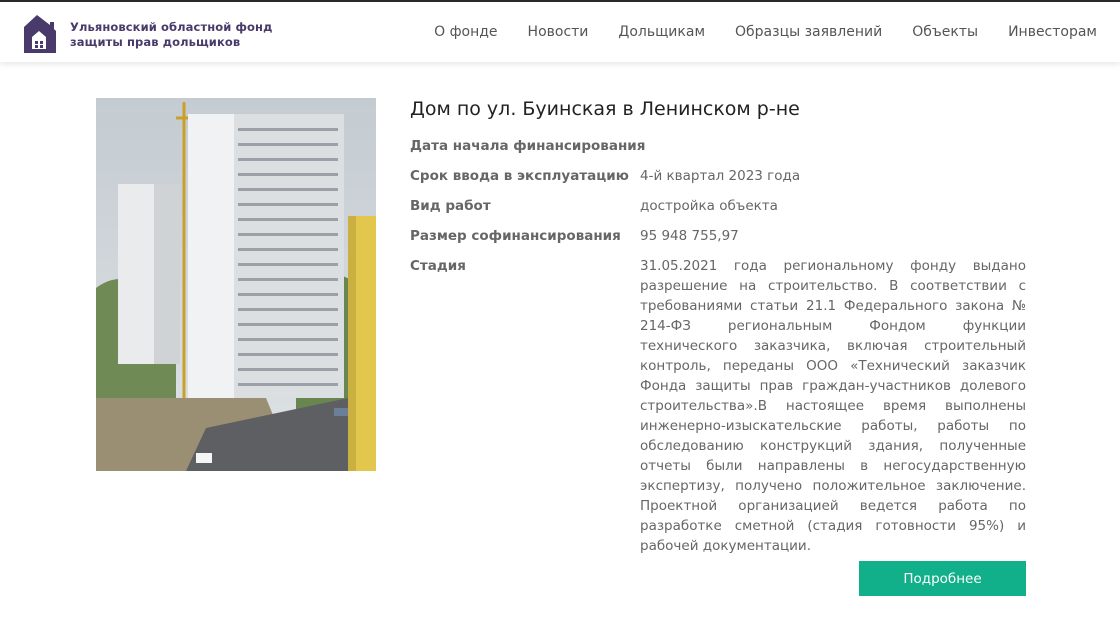  Describe the element at coordinates (155, 42) in the screenshot. I see `logo-line-2: защиты прав дольщиков` at that location.